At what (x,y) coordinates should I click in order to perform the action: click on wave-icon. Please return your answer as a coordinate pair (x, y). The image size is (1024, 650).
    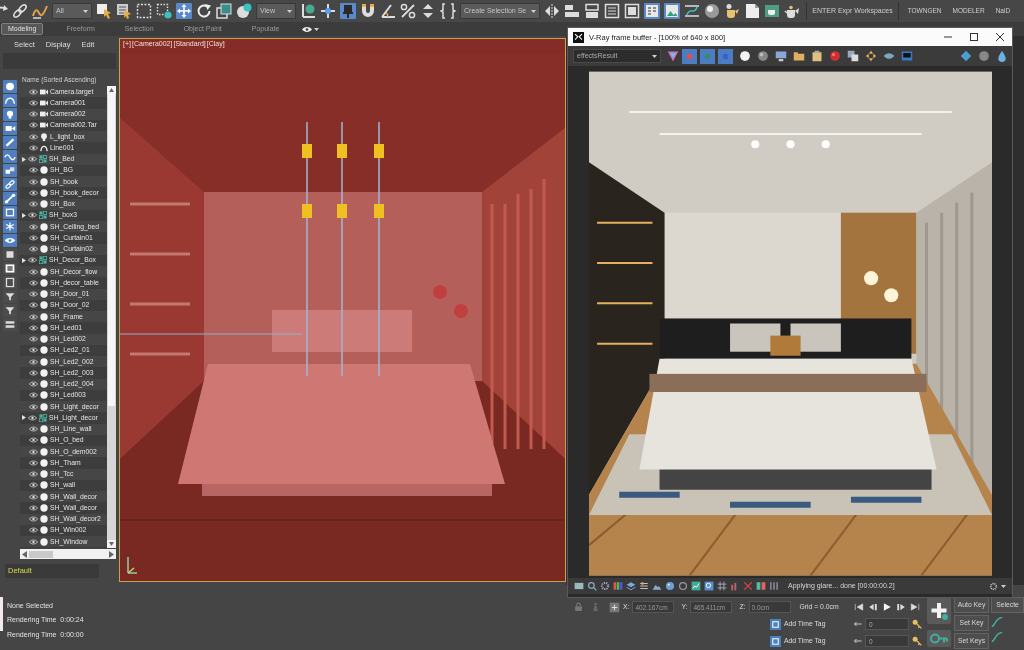
    Looking at the image, I should click on (10, 156).